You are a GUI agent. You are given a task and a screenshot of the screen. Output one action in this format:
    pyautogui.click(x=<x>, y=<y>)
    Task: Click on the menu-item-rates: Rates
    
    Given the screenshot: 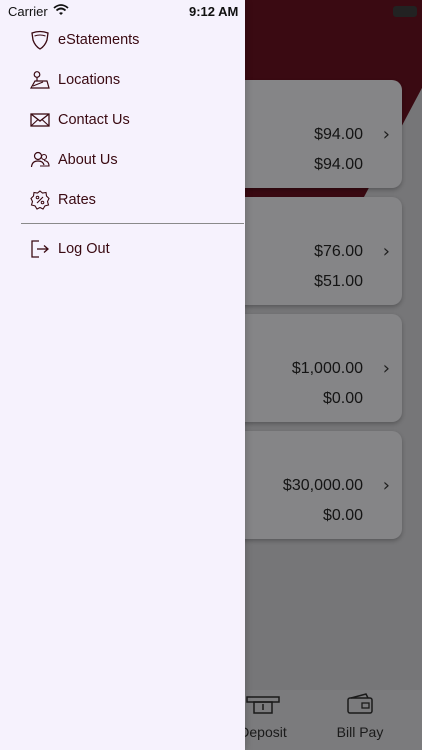 What is the action you would take?
    pyautogui.click(x=128, y=200)
    